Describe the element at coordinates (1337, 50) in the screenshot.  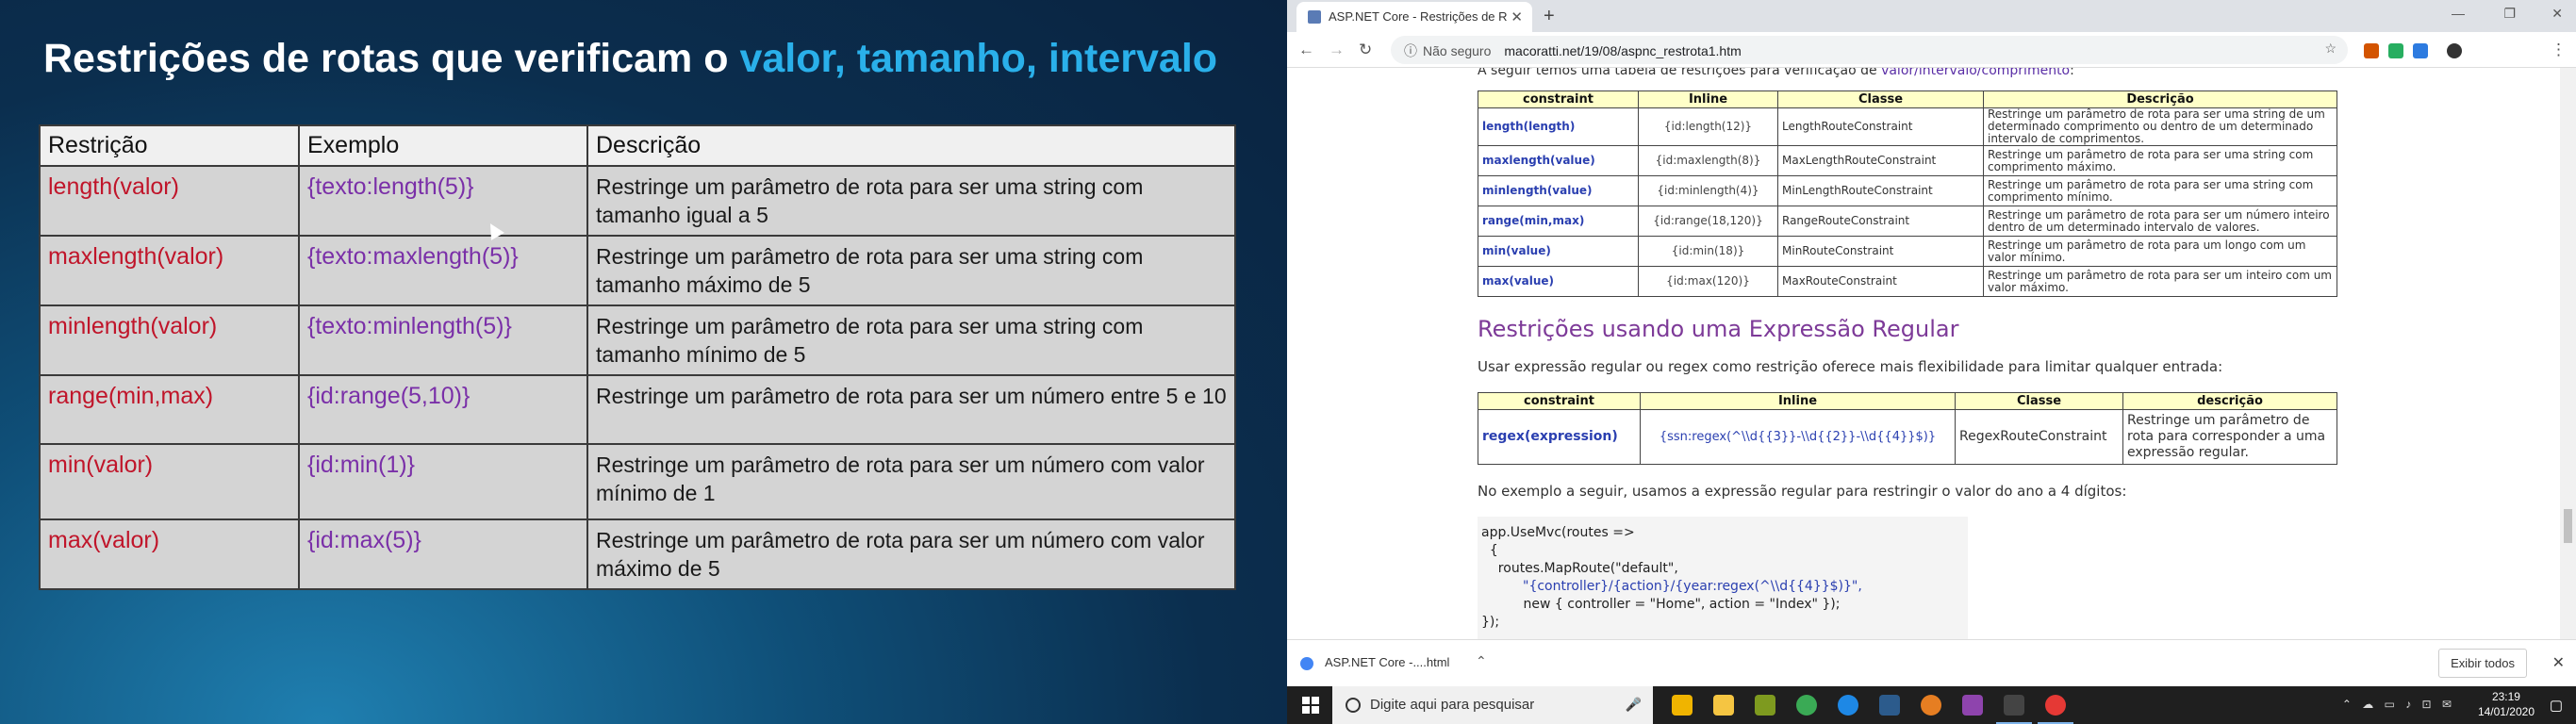
I see `forward-icon: →` at that location.